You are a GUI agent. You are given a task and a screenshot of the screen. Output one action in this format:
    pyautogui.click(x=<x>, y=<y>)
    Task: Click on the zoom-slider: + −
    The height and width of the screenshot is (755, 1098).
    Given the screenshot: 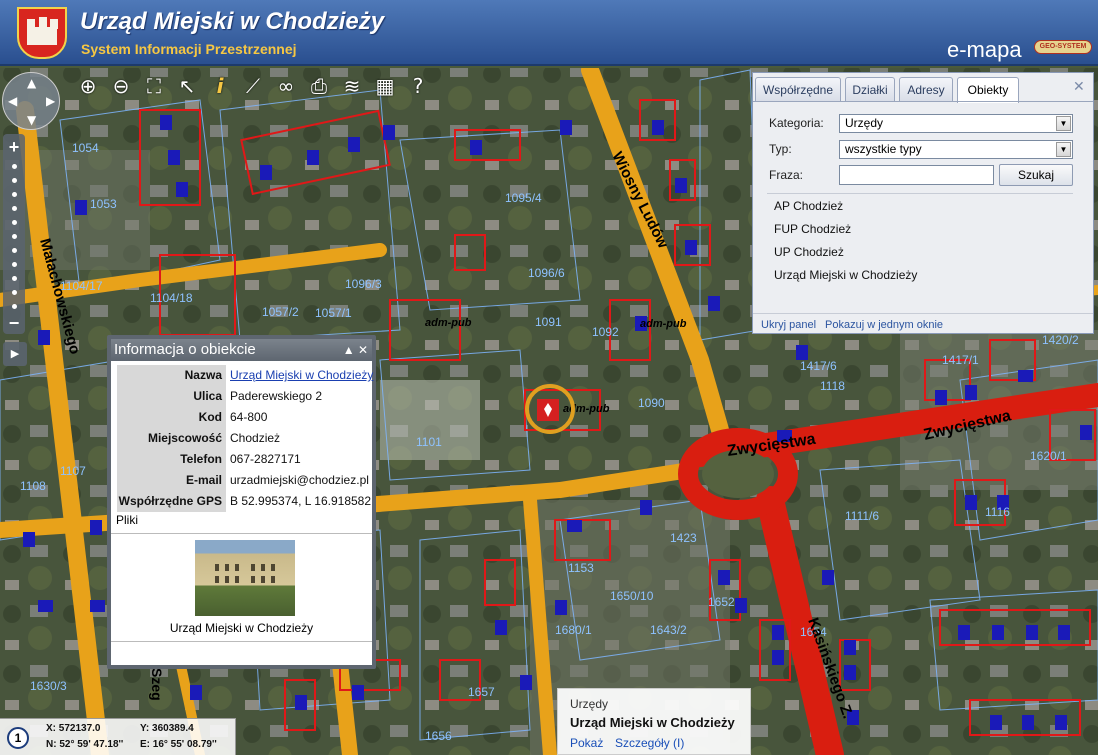 What is the action you would take?
    pyautogui.click(x=14, y=234)
    